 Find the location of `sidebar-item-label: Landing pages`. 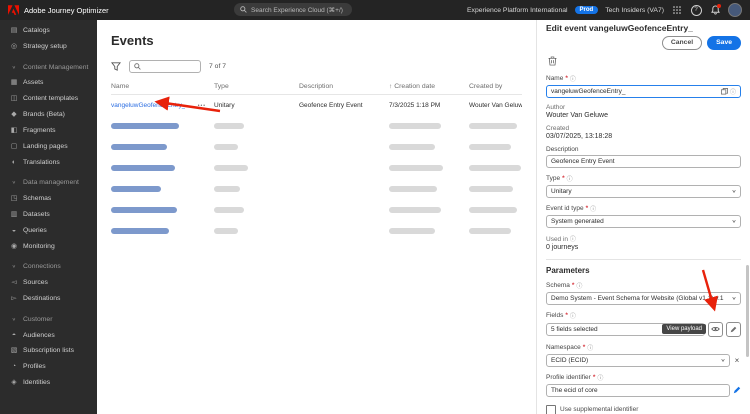

sidebar-item-label: Landing pages is located at coordinates (45, 146).